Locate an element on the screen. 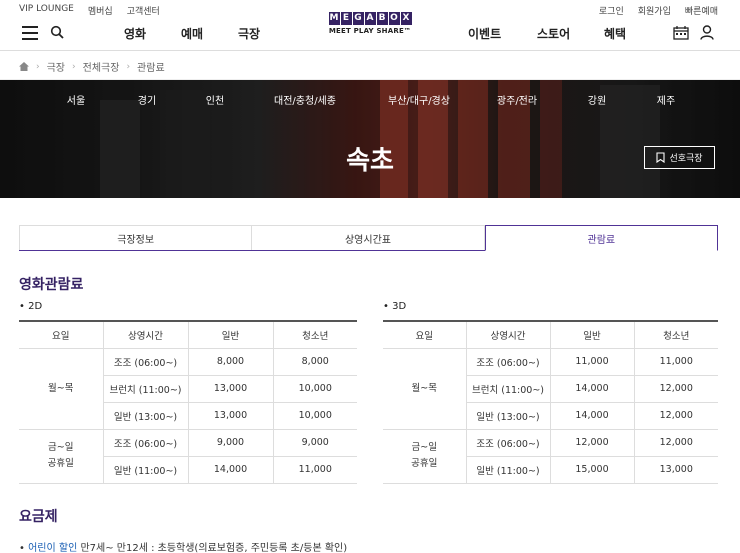 The width and height of the screenshot is (740, 553). theater-tabs: 극장정보 상영시간표 관람료 is located at coordinates (368, 238).